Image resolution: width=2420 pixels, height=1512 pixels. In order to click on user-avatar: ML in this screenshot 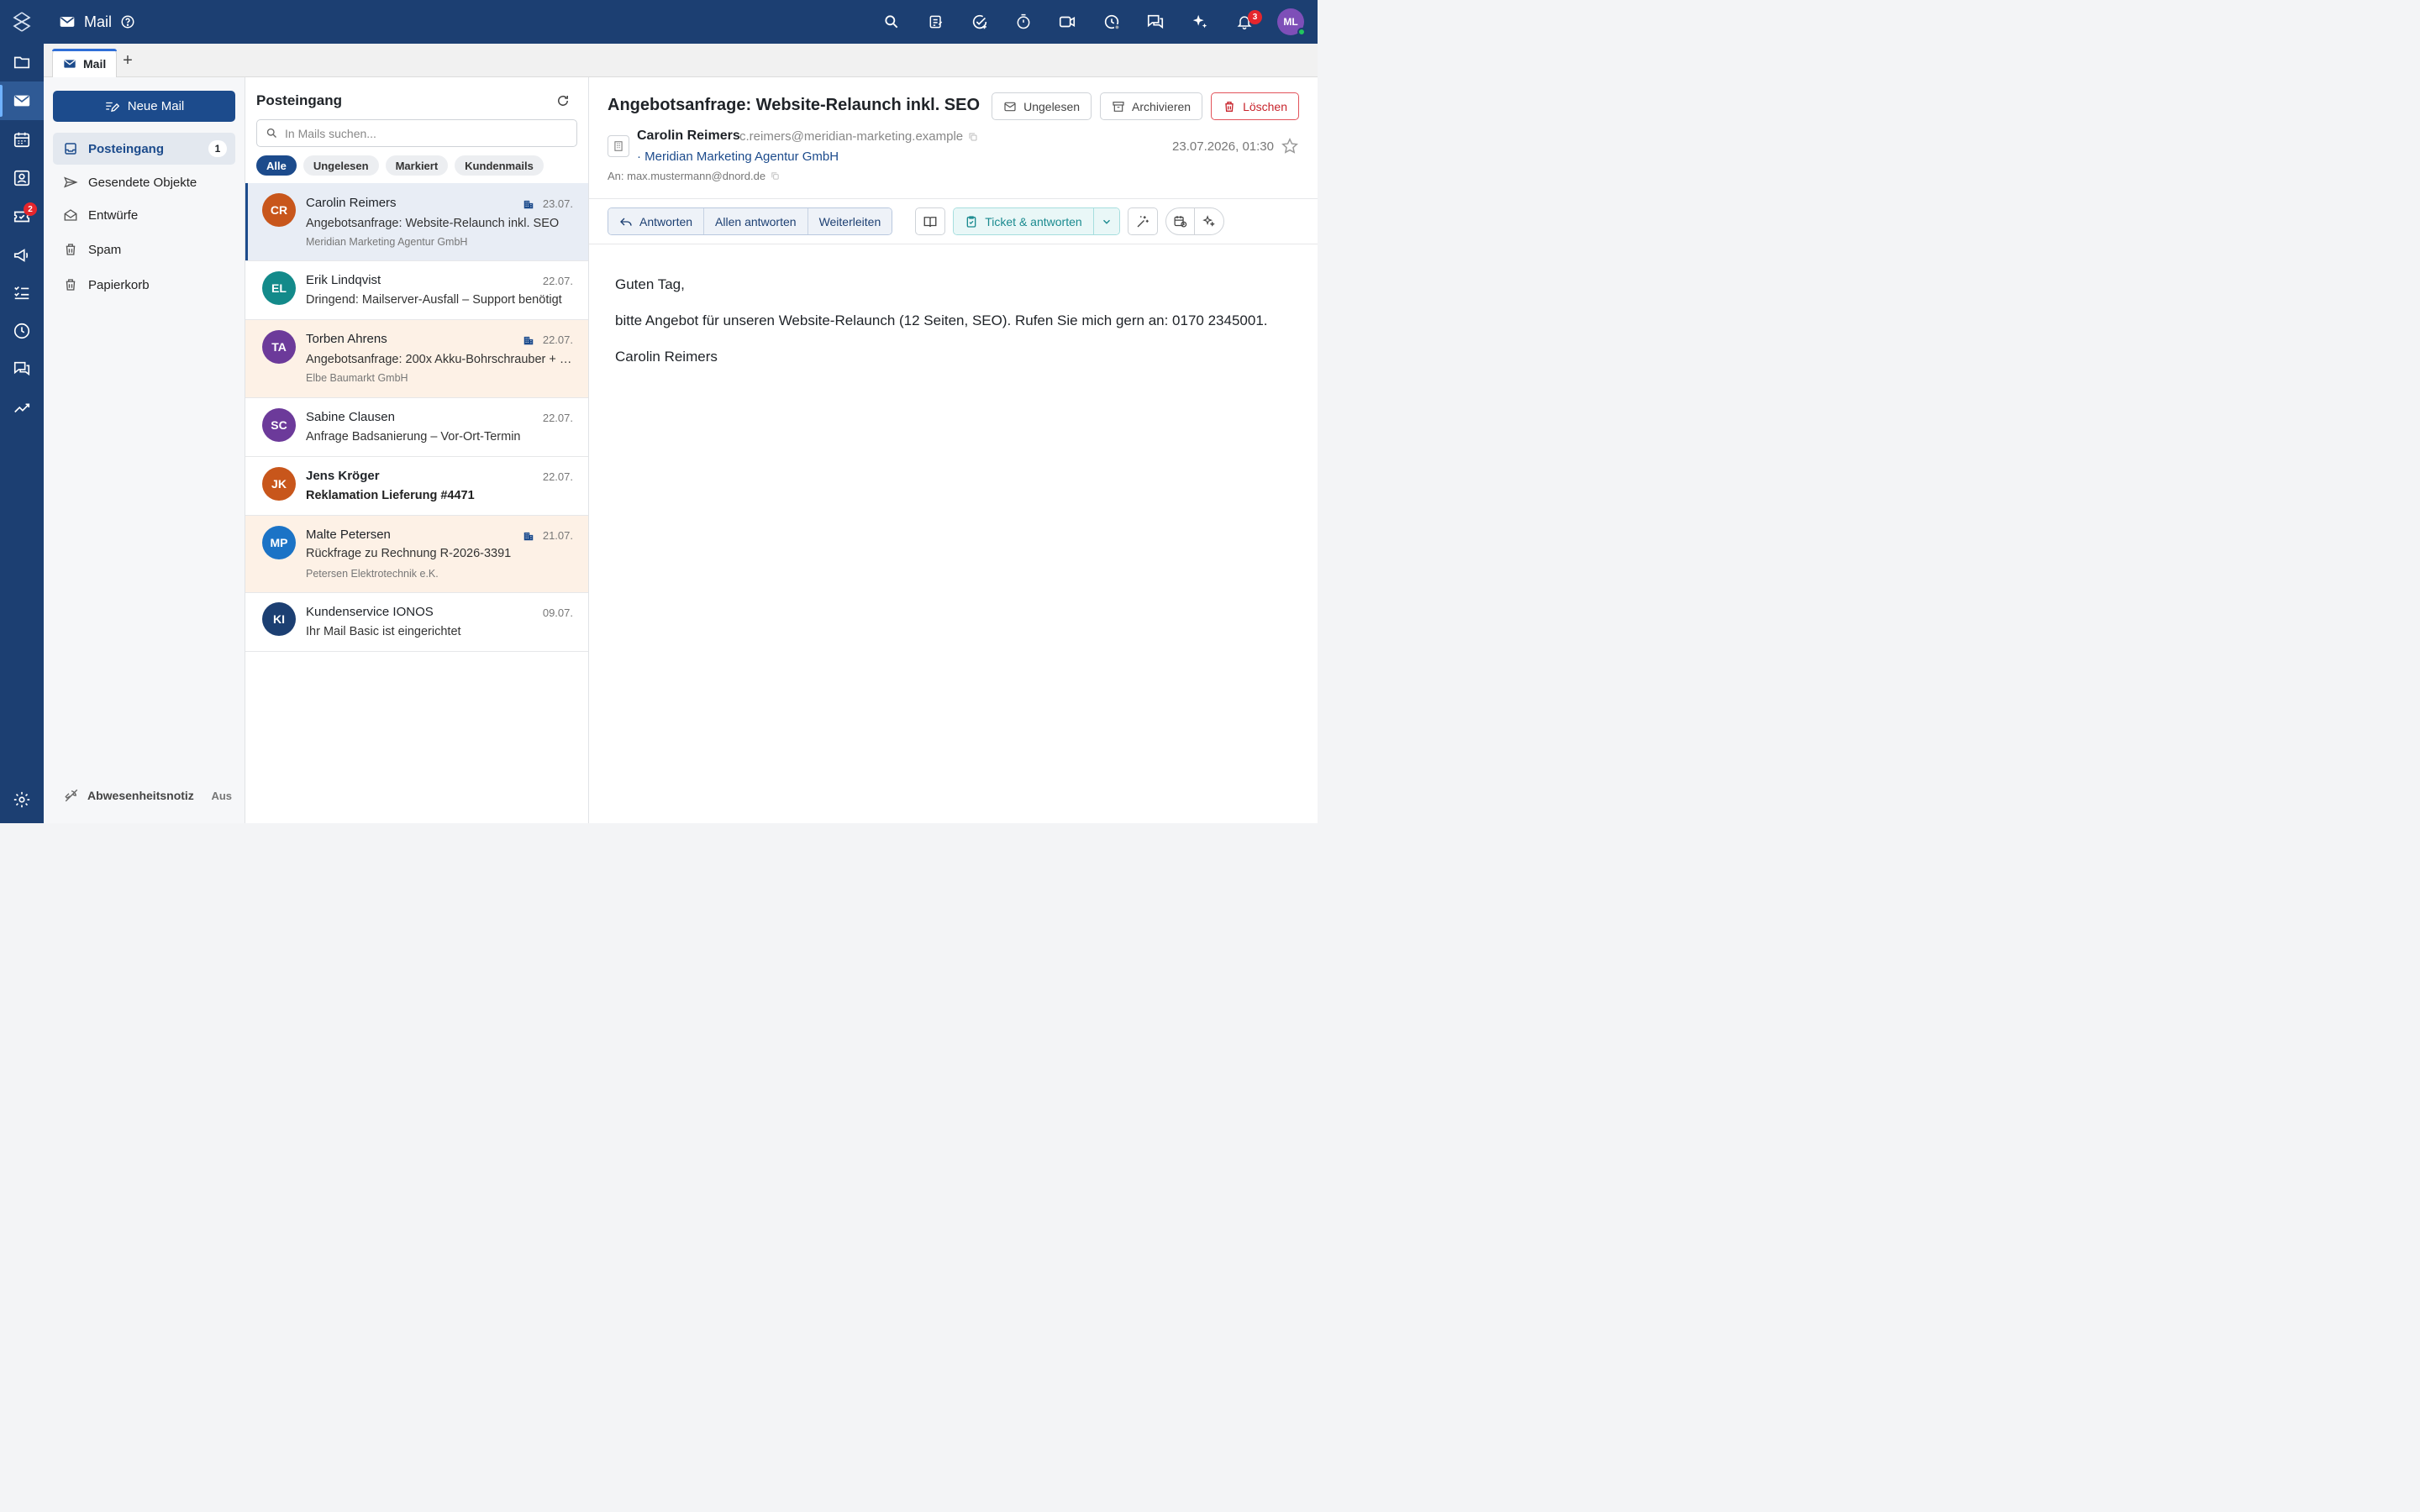, I will do `click(1291, 22)`.